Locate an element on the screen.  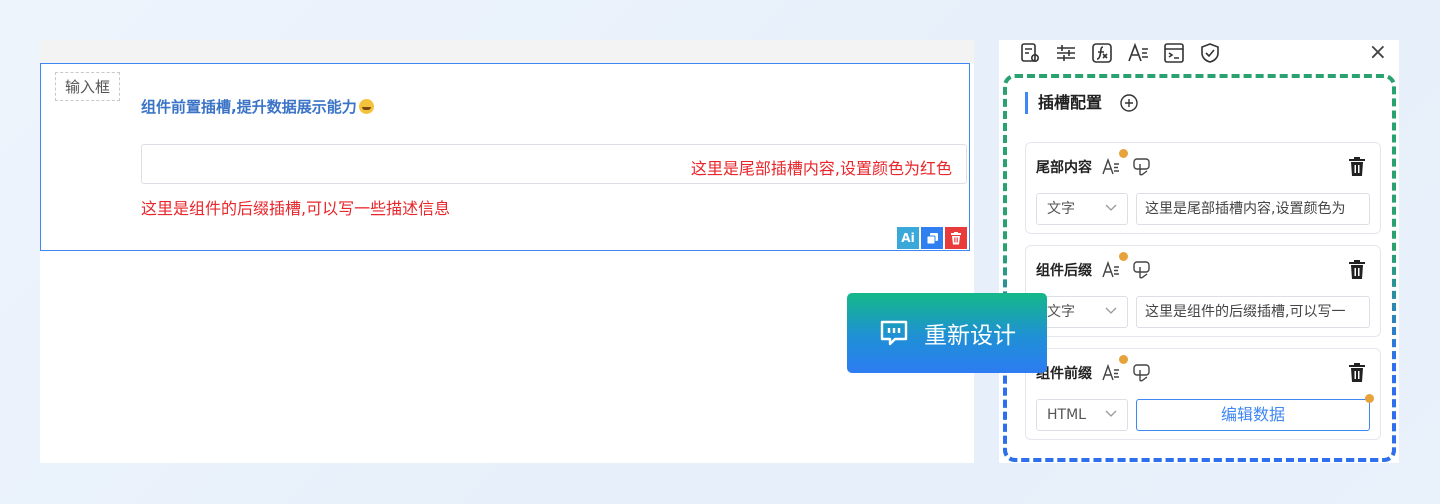
slot-card-suffix-content: 尾部内容 文字 这里是尾部插槽内容,设置颜色为 is located at coordinates (1203, 188).